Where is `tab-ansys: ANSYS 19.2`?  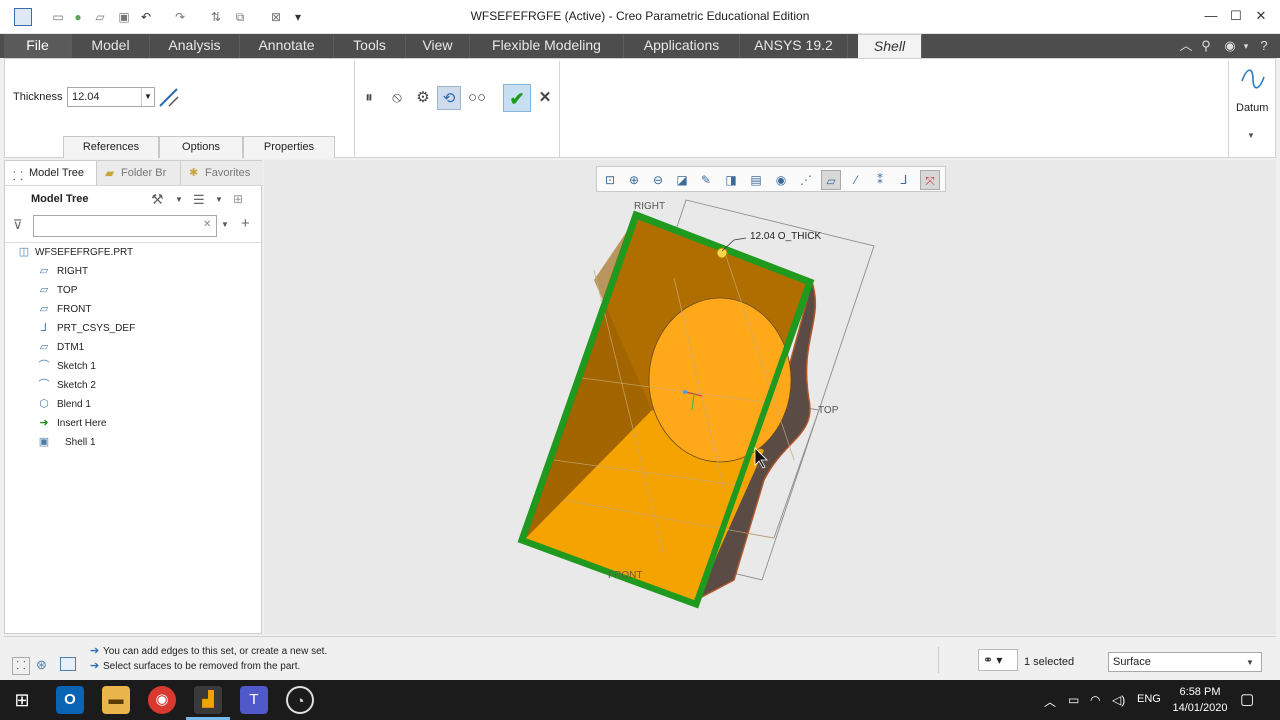
tab-ansys: ANSYS 19.2 is located at coordinates (794, 46).